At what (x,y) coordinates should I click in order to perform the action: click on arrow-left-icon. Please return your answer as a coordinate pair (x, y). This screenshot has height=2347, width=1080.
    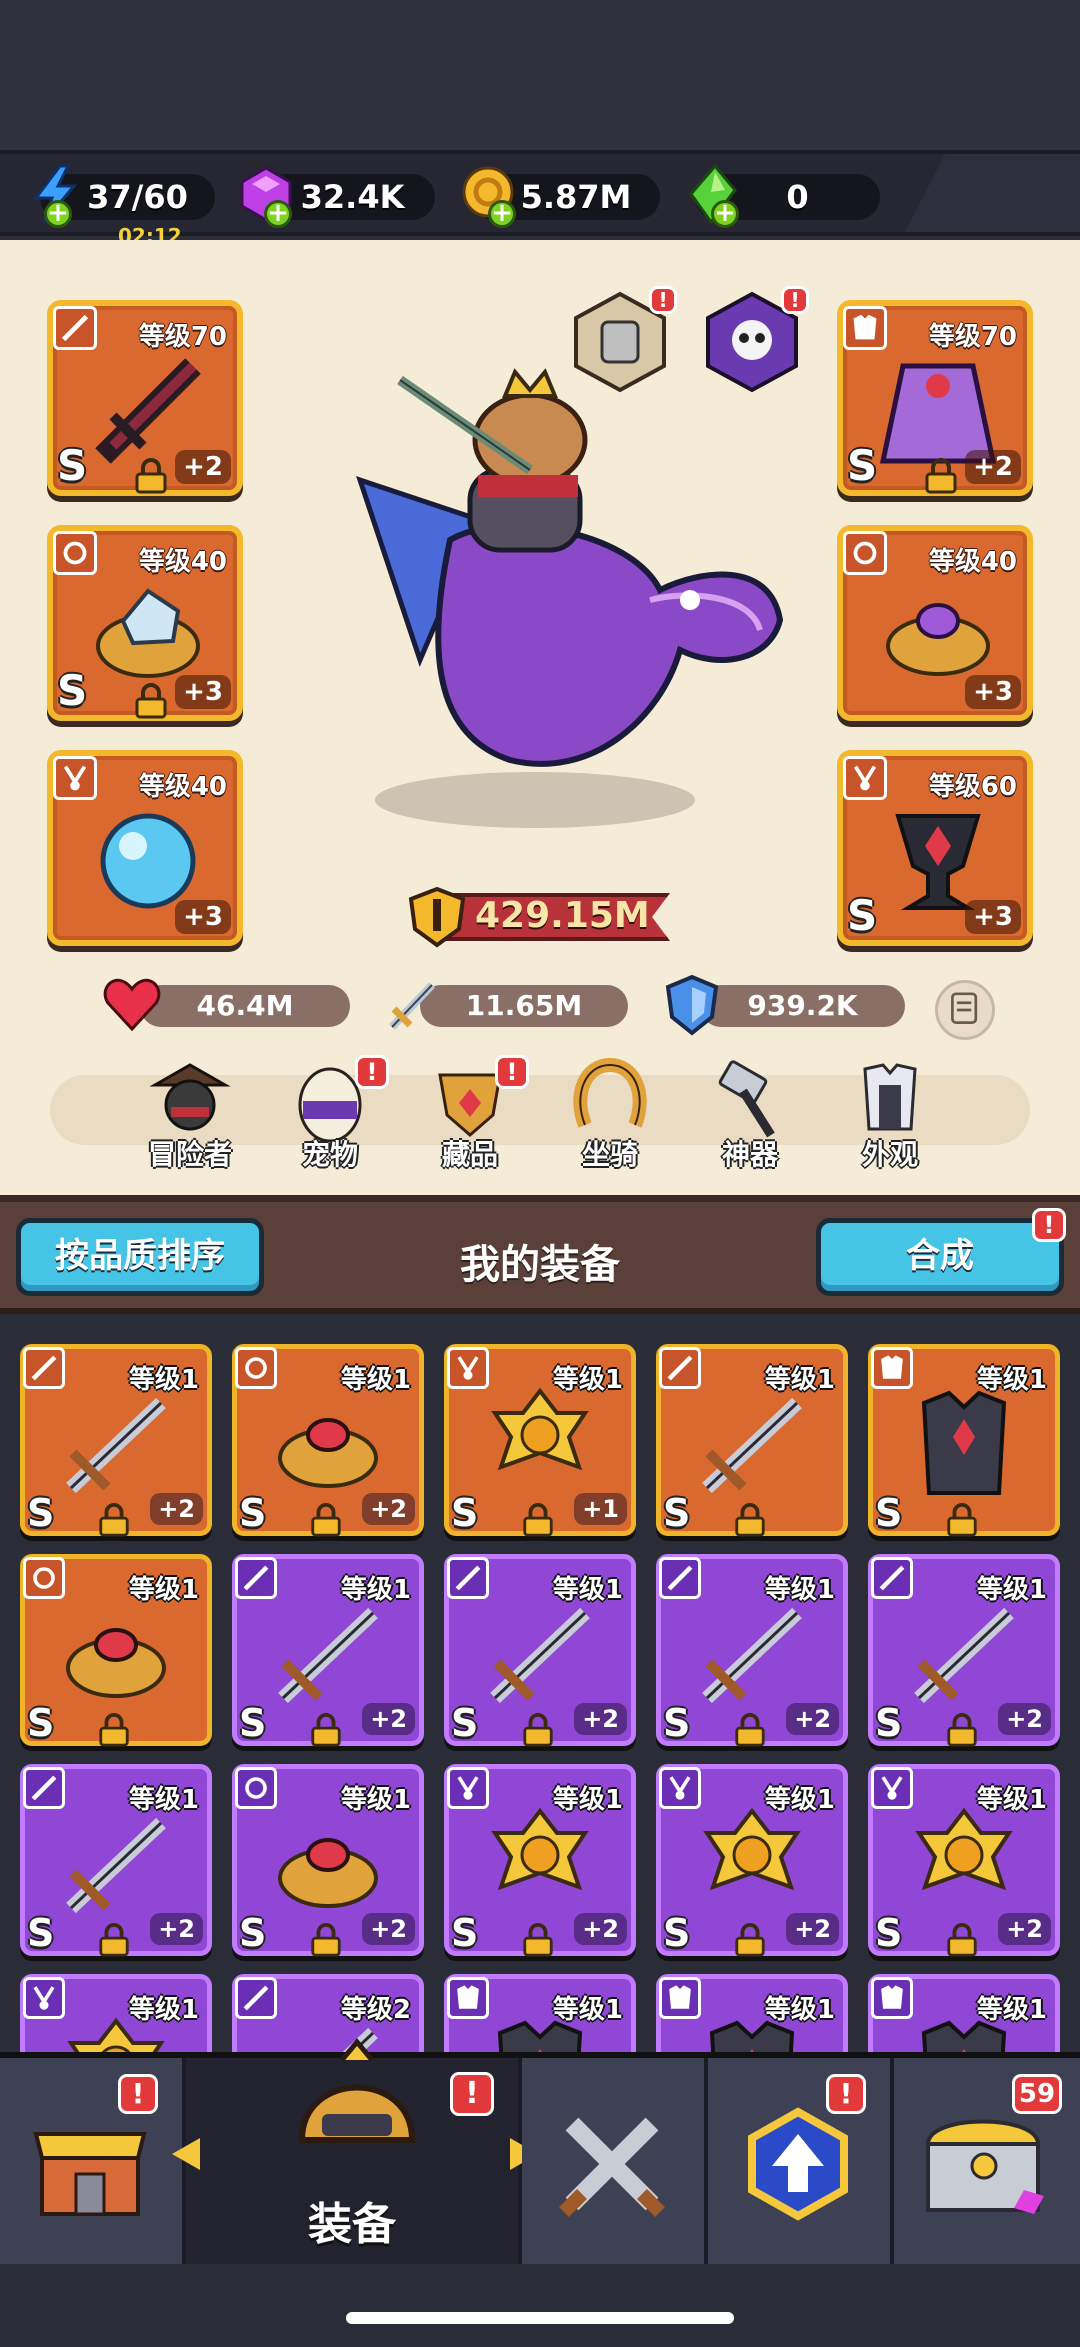
    Looking at the image, I should click on (186, 2154).